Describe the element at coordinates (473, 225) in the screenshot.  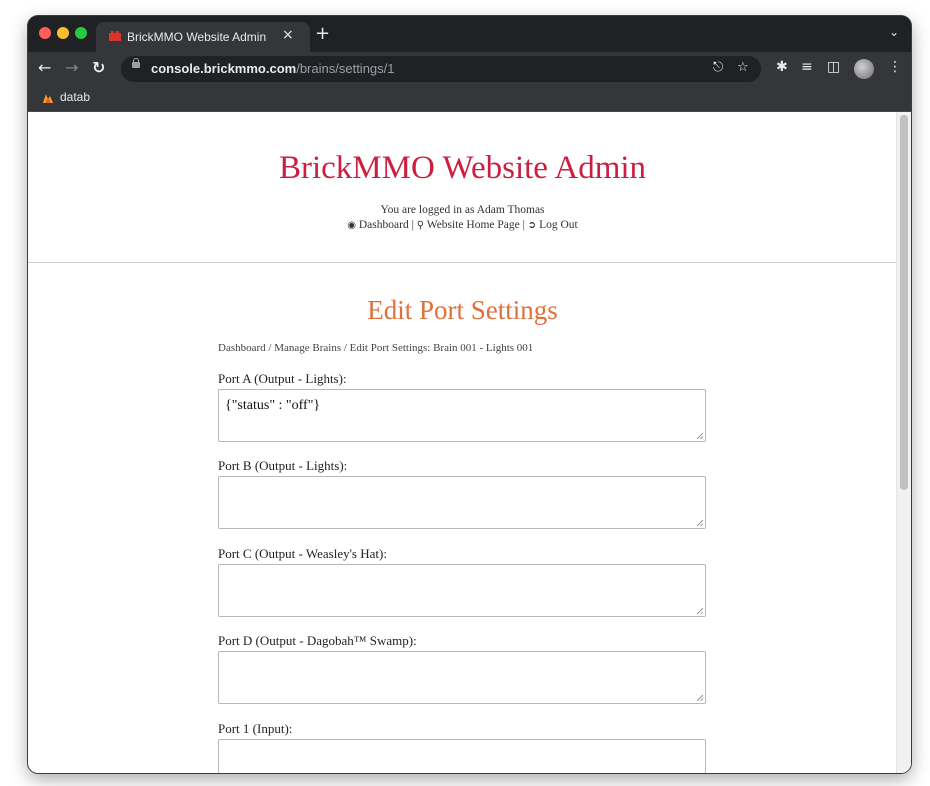
I see `website-home-link: Website Home Page` at that location.